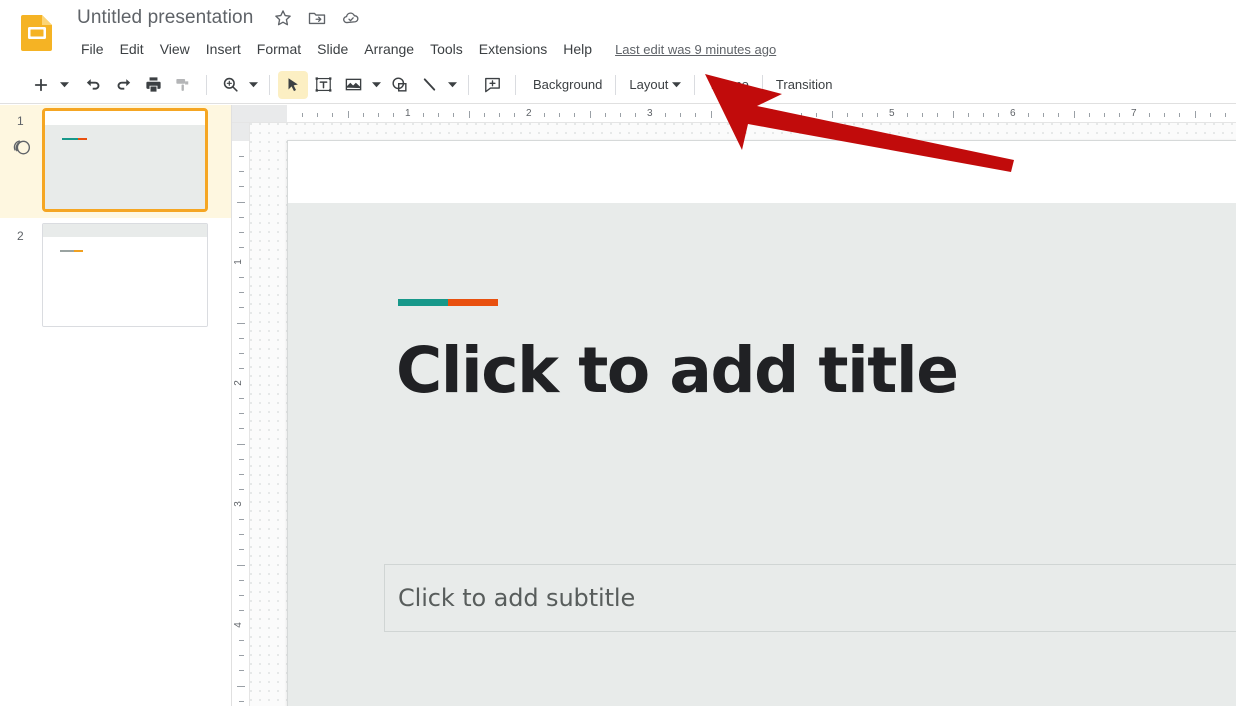  What do you see at coordinates (20, 121) in the screenshot?
I see `slide-number-1: 1` at bounding box center [20, 121].